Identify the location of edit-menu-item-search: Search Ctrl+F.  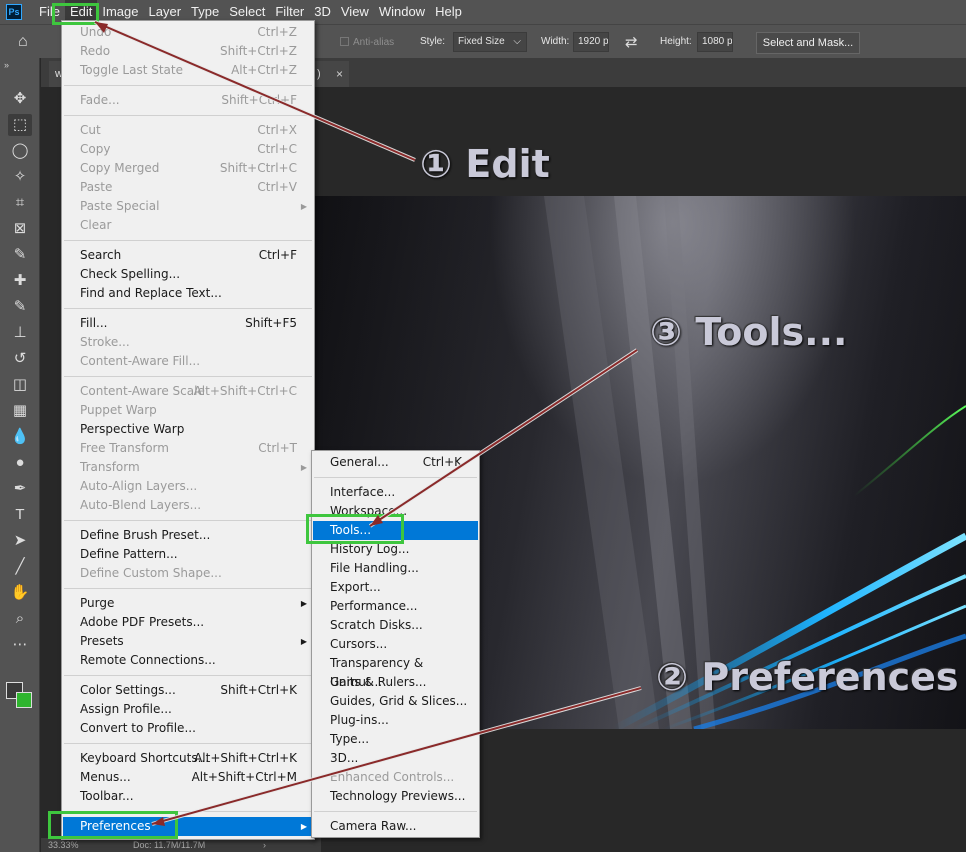
(188, 255).